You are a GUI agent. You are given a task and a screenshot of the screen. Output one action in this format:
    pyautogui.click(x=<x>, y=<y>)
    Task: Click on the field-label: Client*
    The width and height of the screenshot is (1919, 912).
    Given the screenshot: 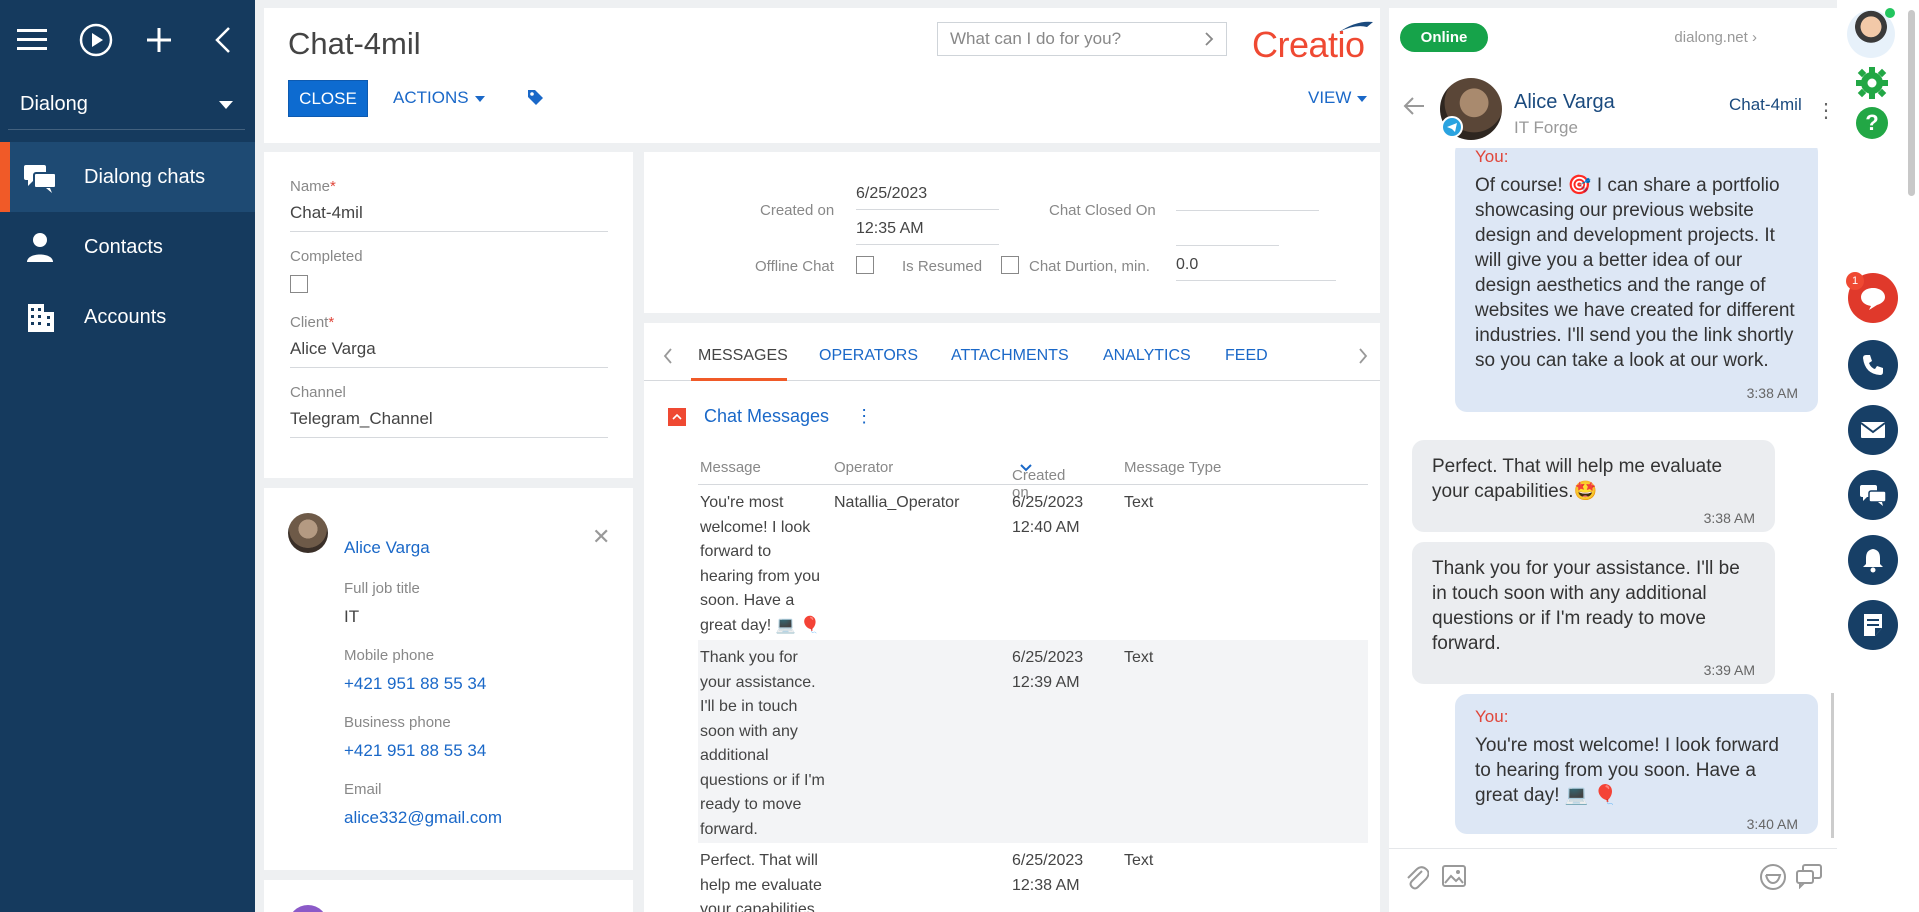 What is the action you would take?
    pyautogui.click(x=312, y=322)
    